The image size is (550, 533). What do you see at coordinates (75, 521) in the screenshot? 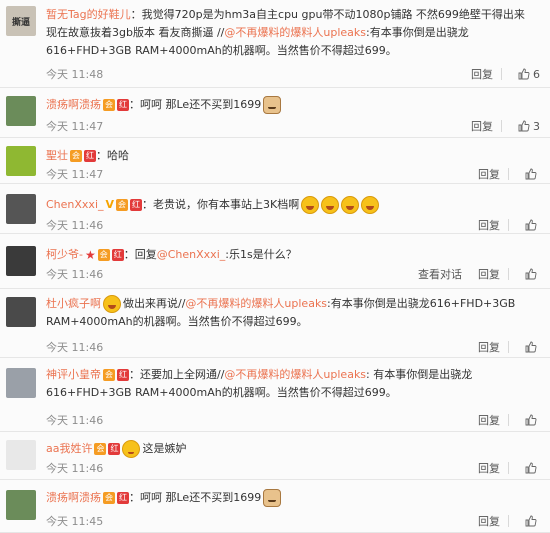
I see `timestamp: 今天 11:45` at bounding box center [75, 521].